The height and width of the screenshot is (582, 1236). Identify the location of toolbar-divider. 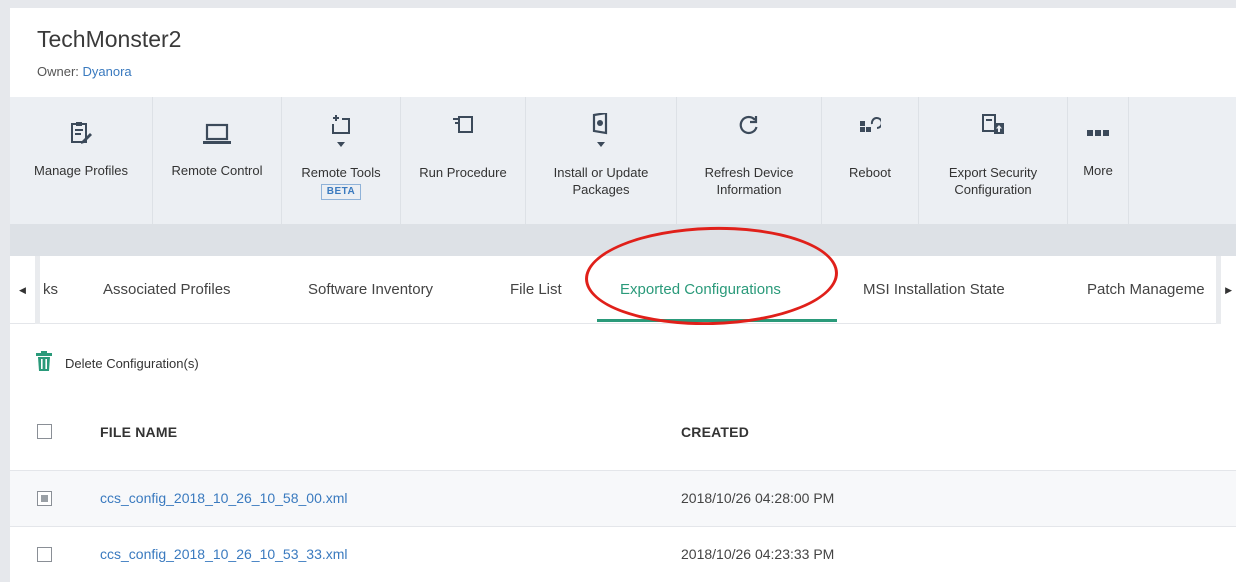
(1128, 160).